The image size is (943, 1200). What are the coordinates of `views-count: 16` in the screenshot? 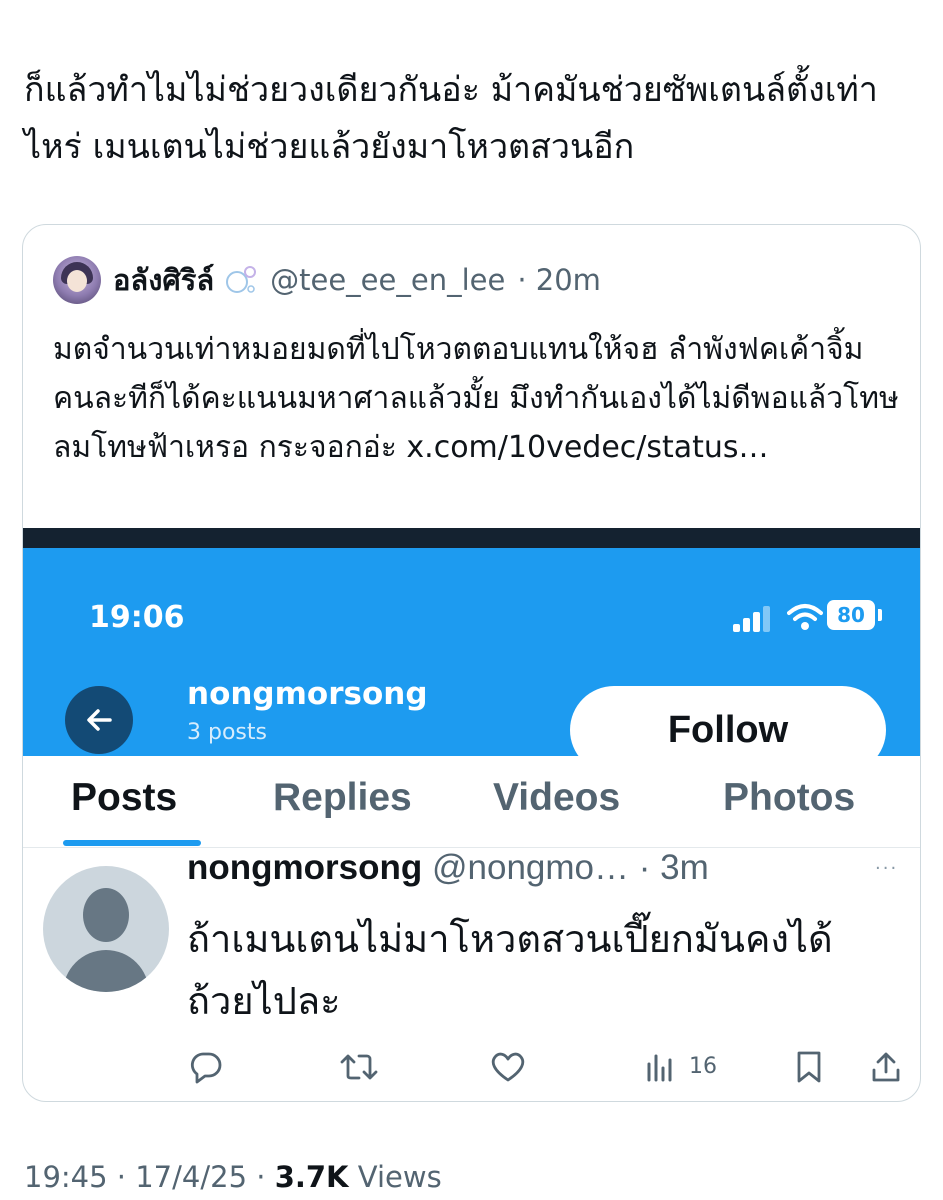 It's located at (703, 1066).